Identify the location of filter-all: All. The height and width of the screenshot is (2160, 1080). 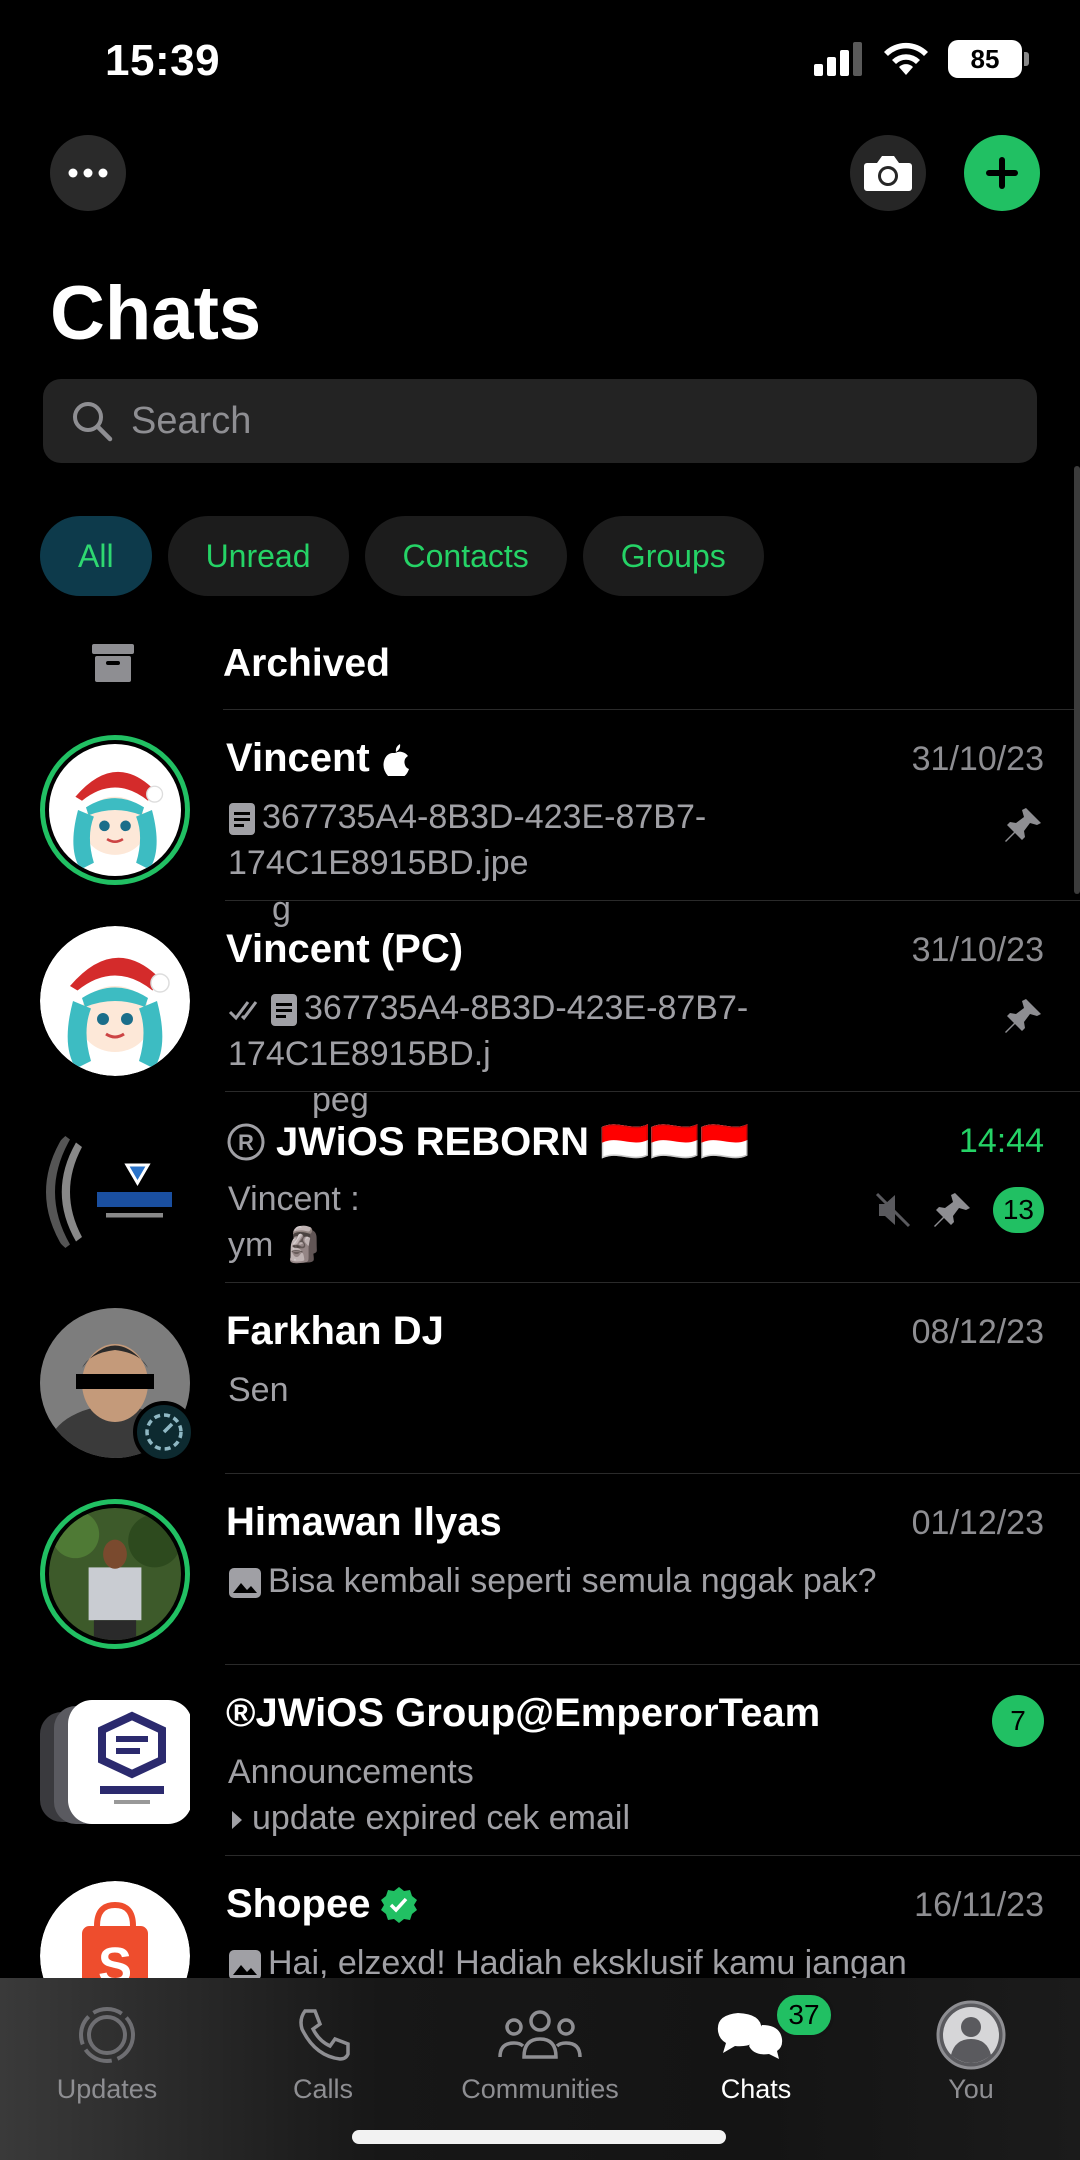
(96, 556).